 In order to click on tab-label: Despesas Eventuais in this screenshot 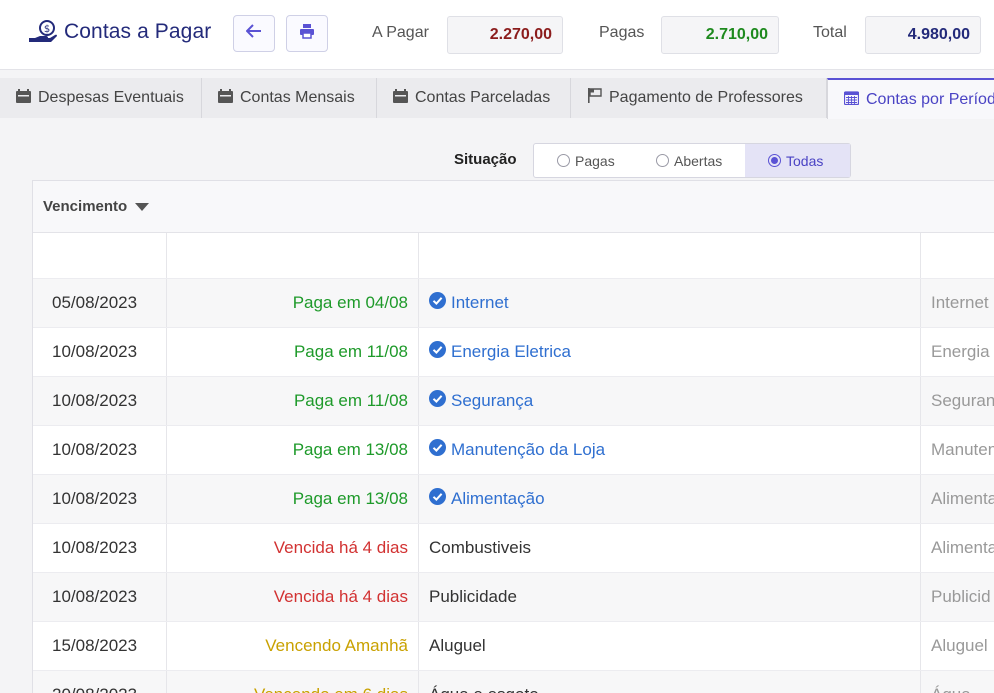, I will do `click(111, 97)`.